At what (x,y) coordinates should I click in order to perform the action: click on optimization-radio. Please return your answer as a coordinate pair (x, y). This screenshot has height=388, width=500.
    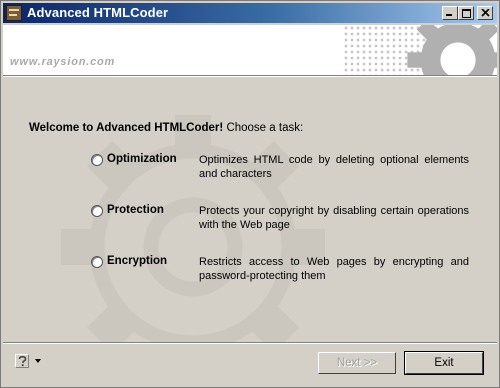
    Looking at the image, I should click on (97, 160).